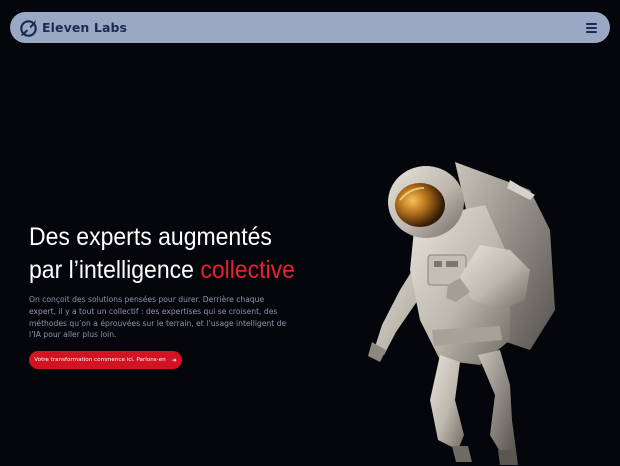 This screenshot has width=620, height=466. Describe the element at coordinates (310, 27) in the screenshot. I see `navbar: Eleven Labs` at that location.